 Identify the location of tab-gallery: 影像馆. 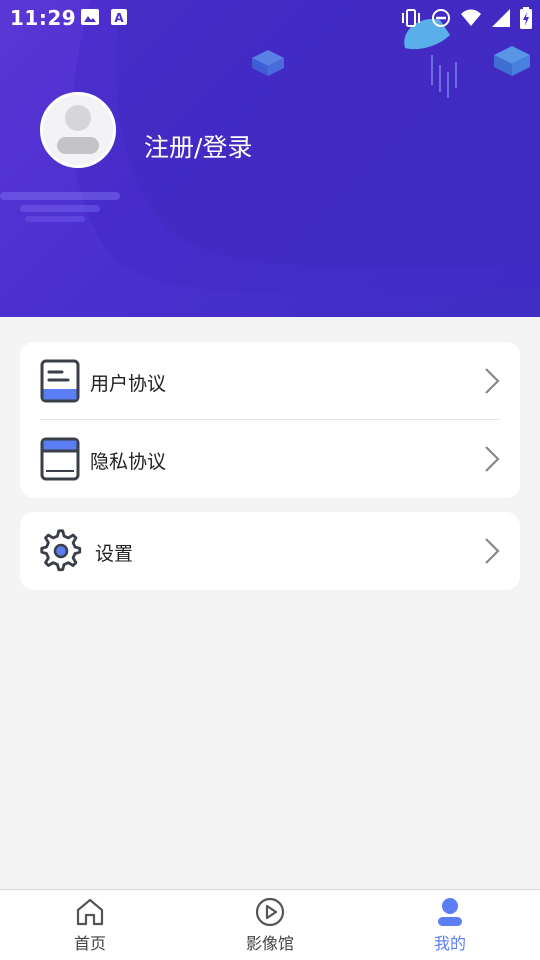
(270, 925).